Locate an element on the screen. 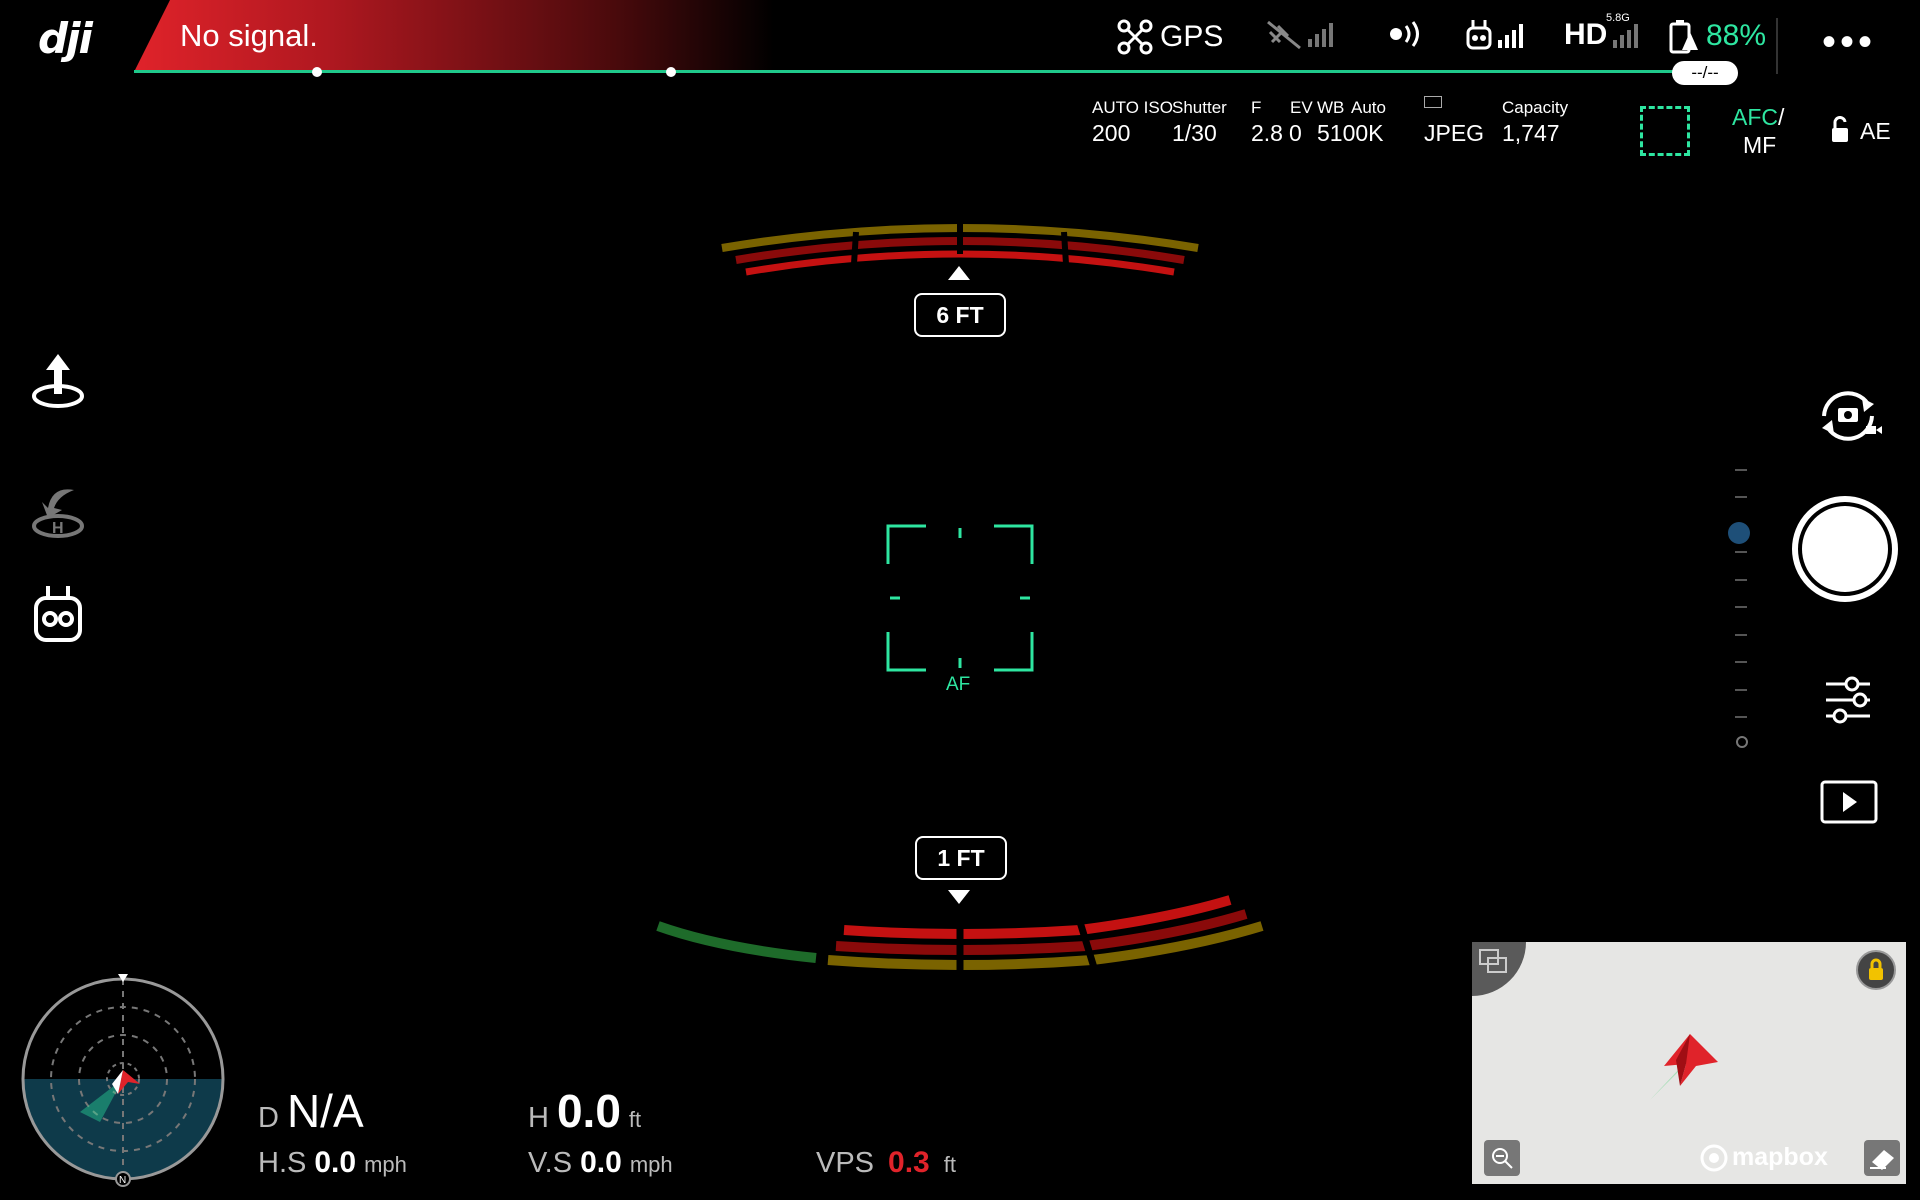 This screenshot has width=1920, height=1200. hd-band-label: 5.8G is located at coordinates (1618, 18).